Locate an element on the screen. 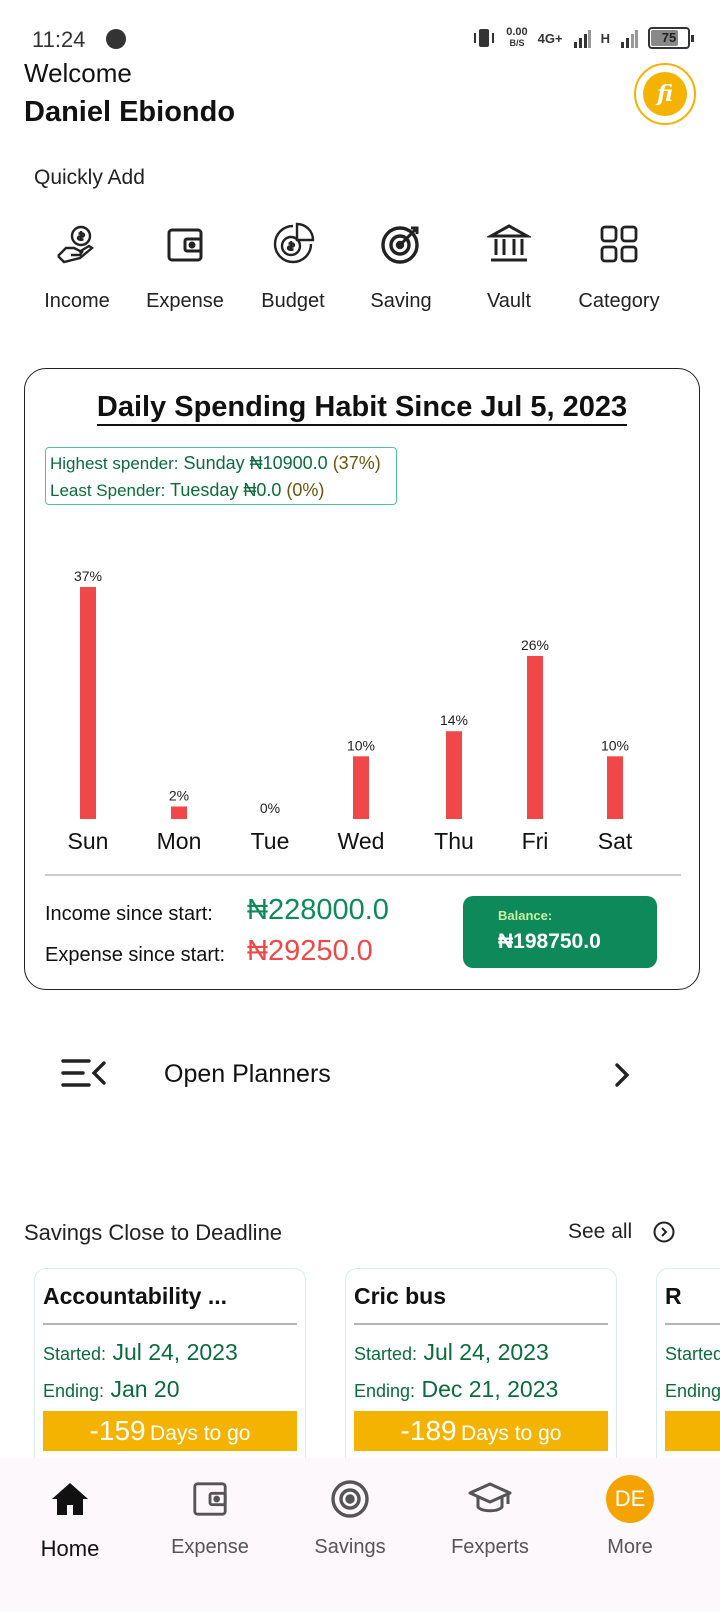 The width and height of the screenshot is (720, 1612). saving-name: Cric bus is located at coordinates (400, 1296).